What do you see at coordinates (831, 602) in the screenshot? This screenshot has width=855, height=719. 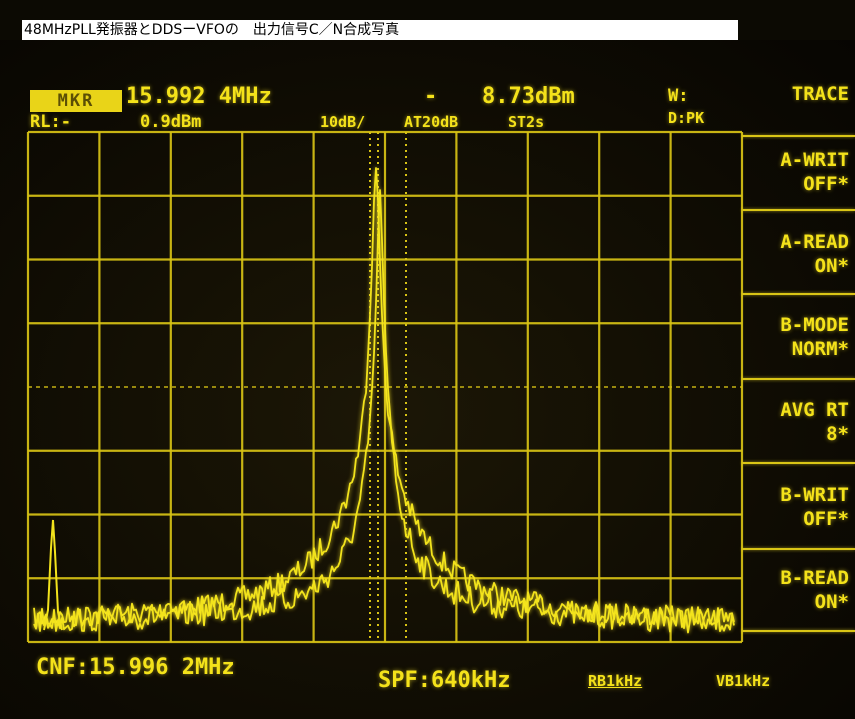 I see `softkey-b-read-value: ON*` at bounding box center [831, 602].